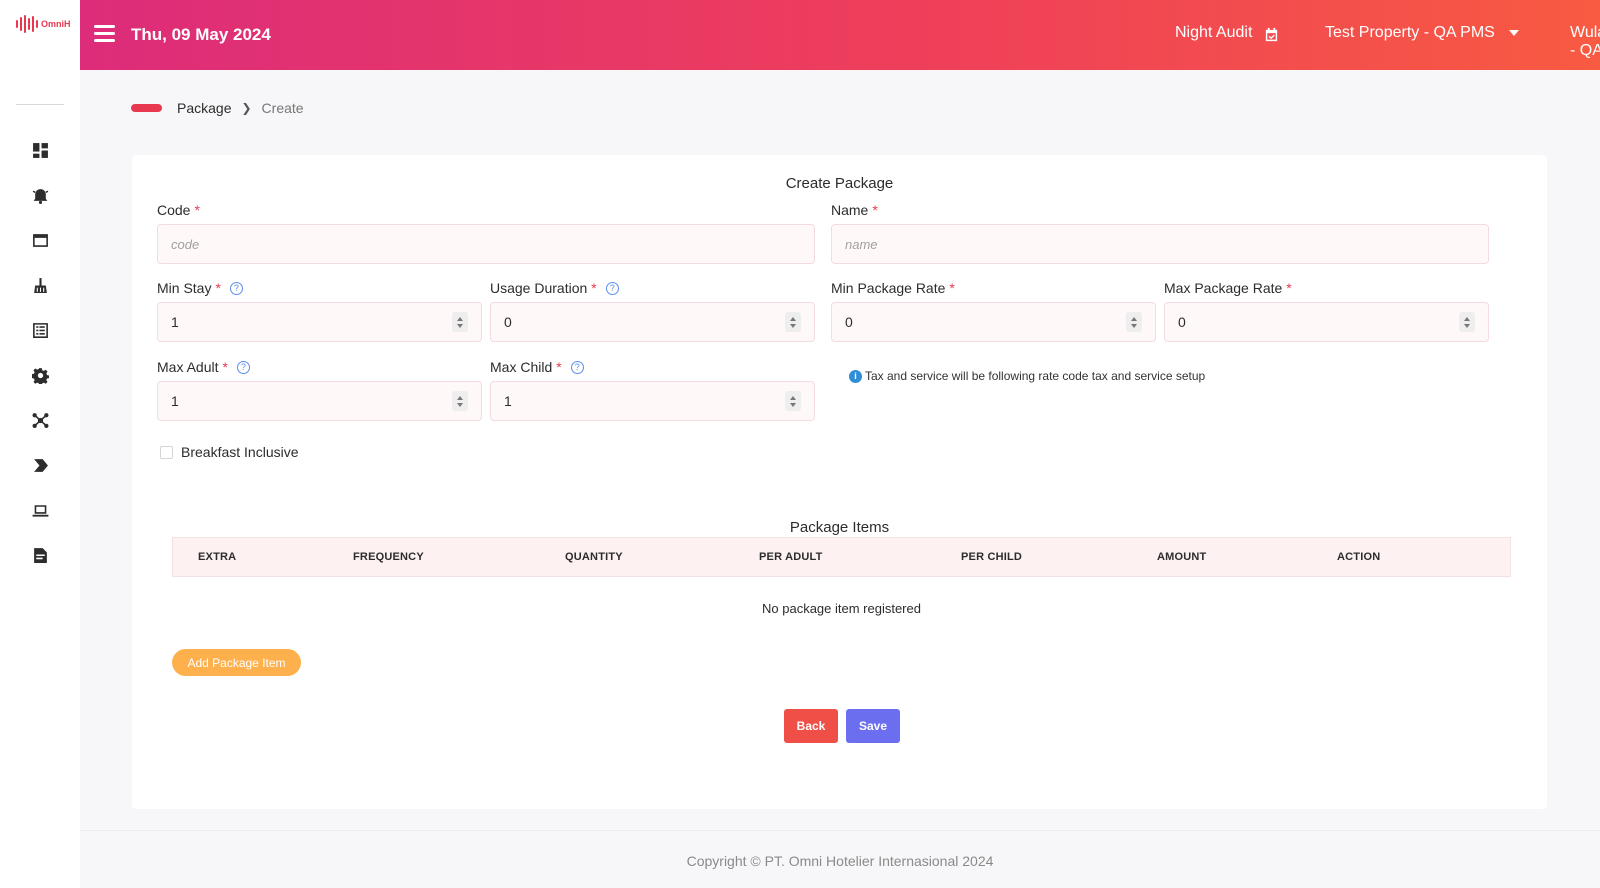 This screenshot has width=1600, height=888. Describe the element at coordinates (1214, 32) in the screenshot. I see `night-audit-label: Night Audit` at that location.